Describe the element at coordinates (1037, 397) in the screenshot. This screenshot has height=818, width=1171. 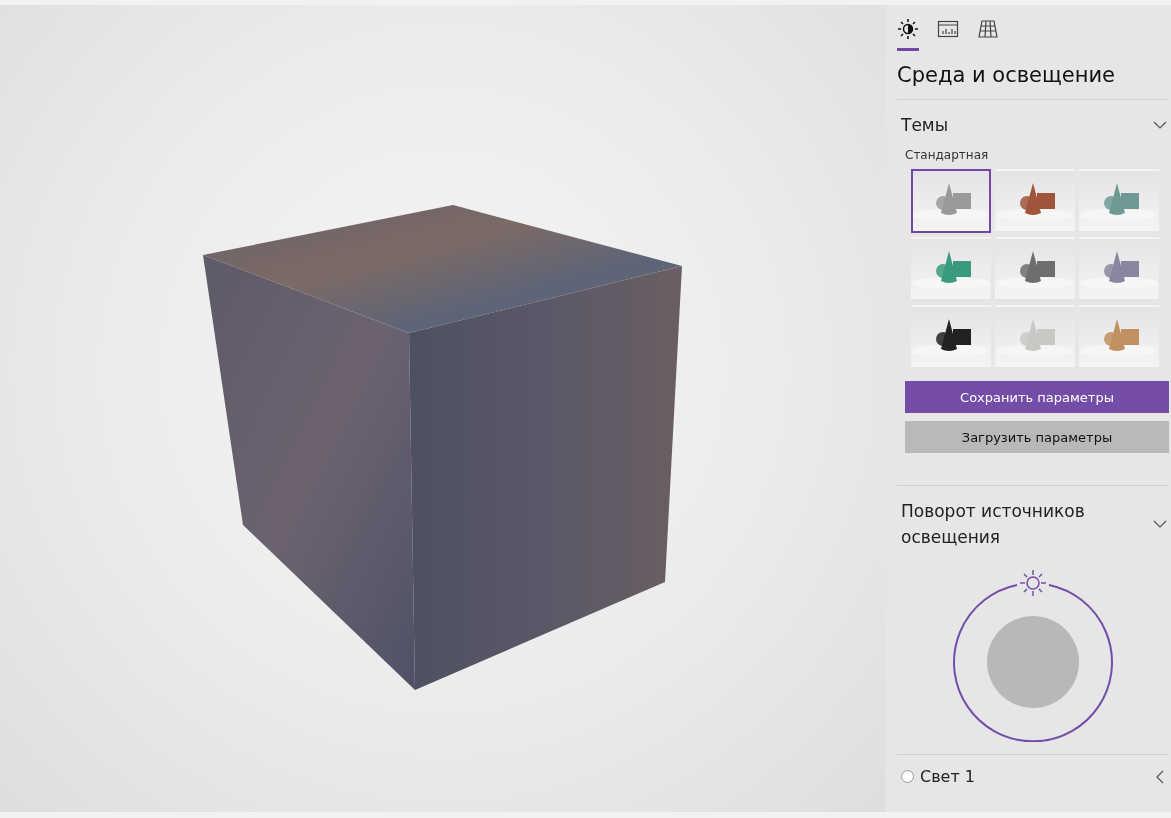
I see `save-button: Сохранить параметры` at that location.